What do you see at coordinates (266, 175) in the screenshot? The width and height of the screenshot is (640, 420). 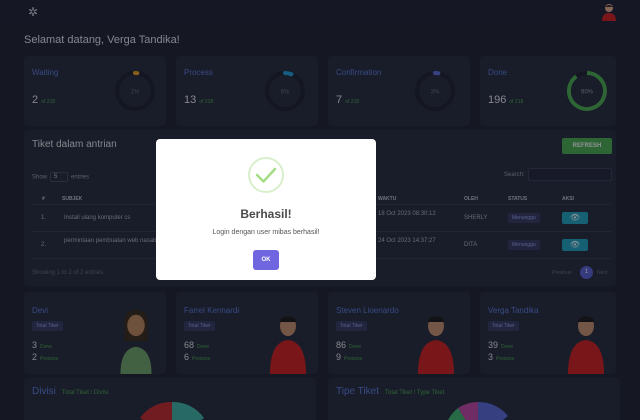 I see `success-check-icon` at bounding box center [266, 175].